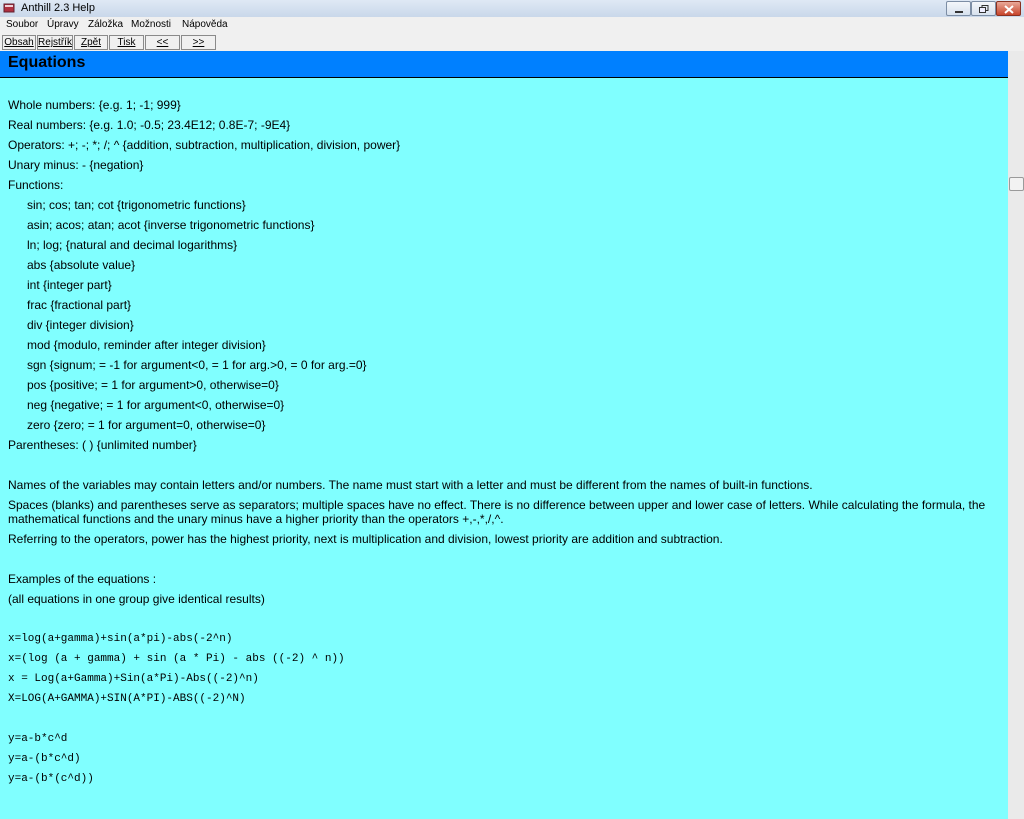  What do you see at coordinates (198, 42) in the screenshot?
I see `browse-next-button: >>` at bounding box center [198, 42].